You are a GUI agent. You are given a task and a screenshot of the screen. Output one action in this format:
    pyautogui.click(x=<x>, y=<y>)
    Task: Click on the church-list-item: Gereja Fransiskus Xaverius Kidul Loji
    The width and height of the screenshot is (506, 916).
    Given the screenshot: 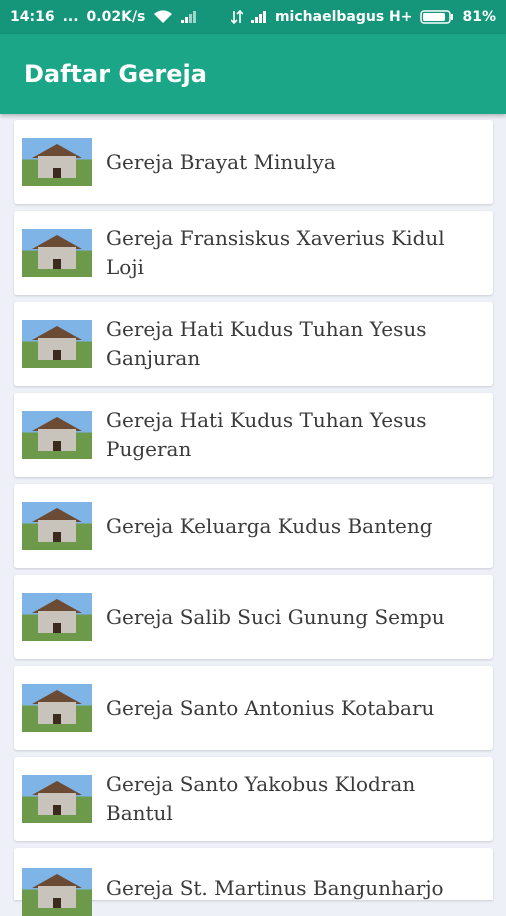 What is the action you would take?
    pyautogui.click(x=253, y=253)
    